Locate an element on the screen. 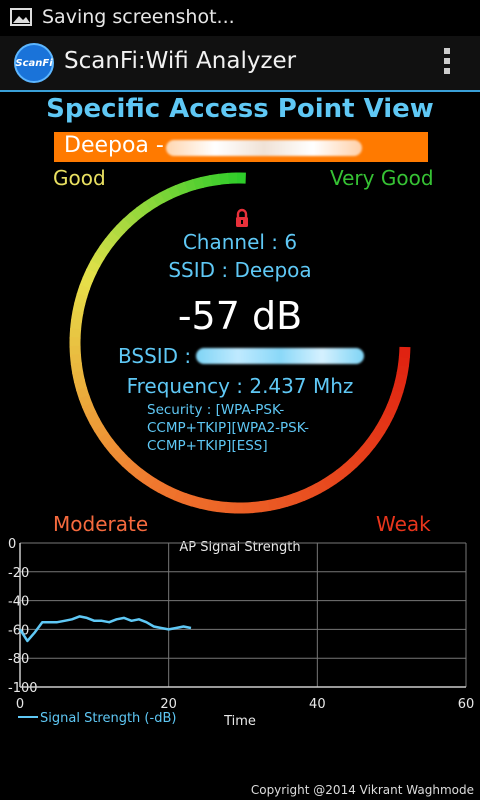 The width and height of the screenshot is (480, 800). copyright-text: Copyright @2014 Vikrant Waghmode is located at coordinates (362, 790).